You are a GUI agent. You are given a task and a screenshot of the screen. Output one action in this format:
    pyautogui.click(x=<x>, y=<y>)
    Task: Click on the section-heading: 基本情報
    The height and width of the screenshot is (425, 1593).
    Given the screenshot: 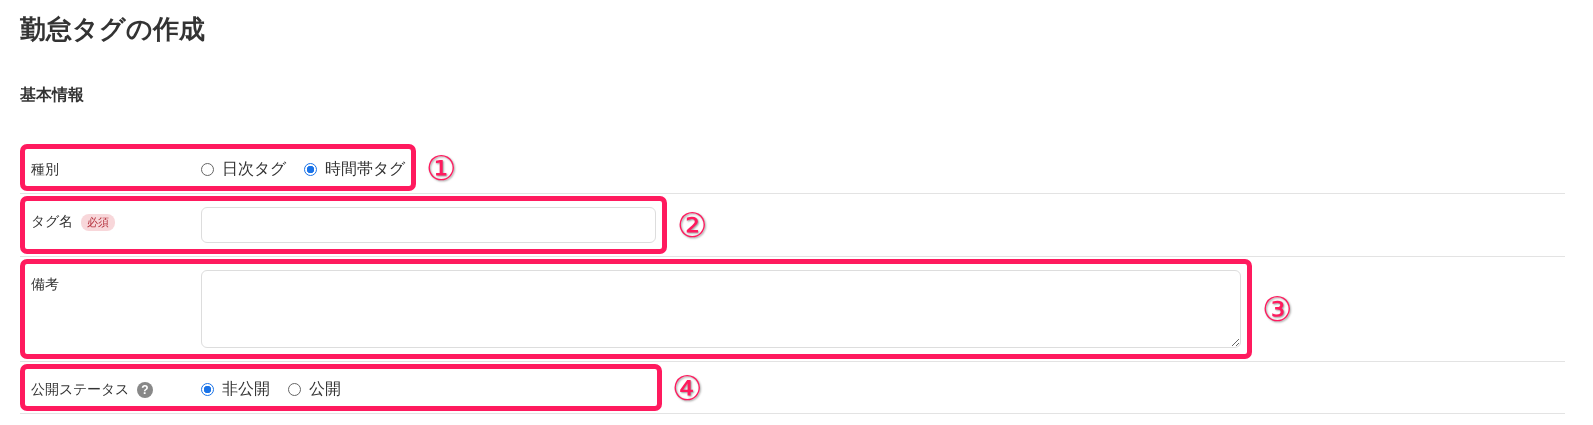 What is the action you would take?
    pyautogui.click(x=52, y=95)
    